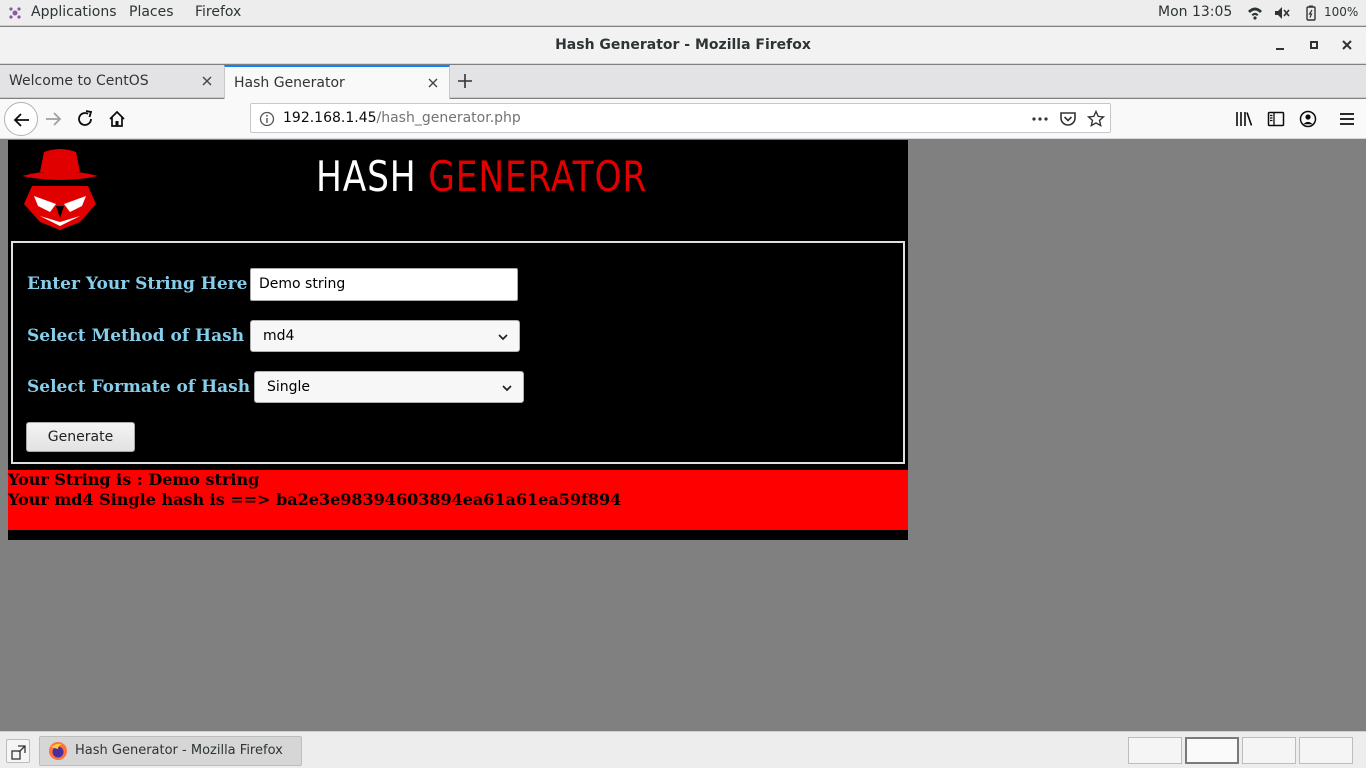 The width and height of the screenshot is (1366, 768). What do you see at coordinates (1341, 12) in the screenshot?
I see `battery-percentage: 100%` at bounding box center [1341, 12].